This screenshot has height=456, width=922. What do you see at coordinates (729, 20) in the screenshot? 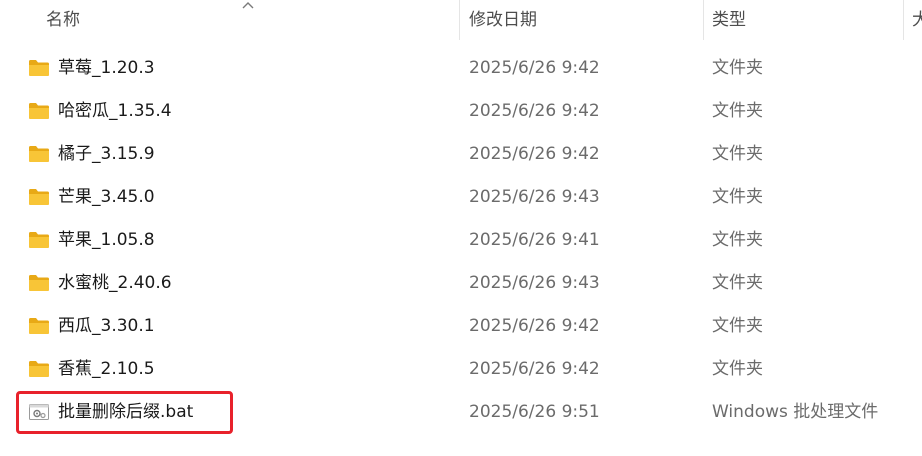
I see `column-header-type: 类型` at bounding box center [729, 20].